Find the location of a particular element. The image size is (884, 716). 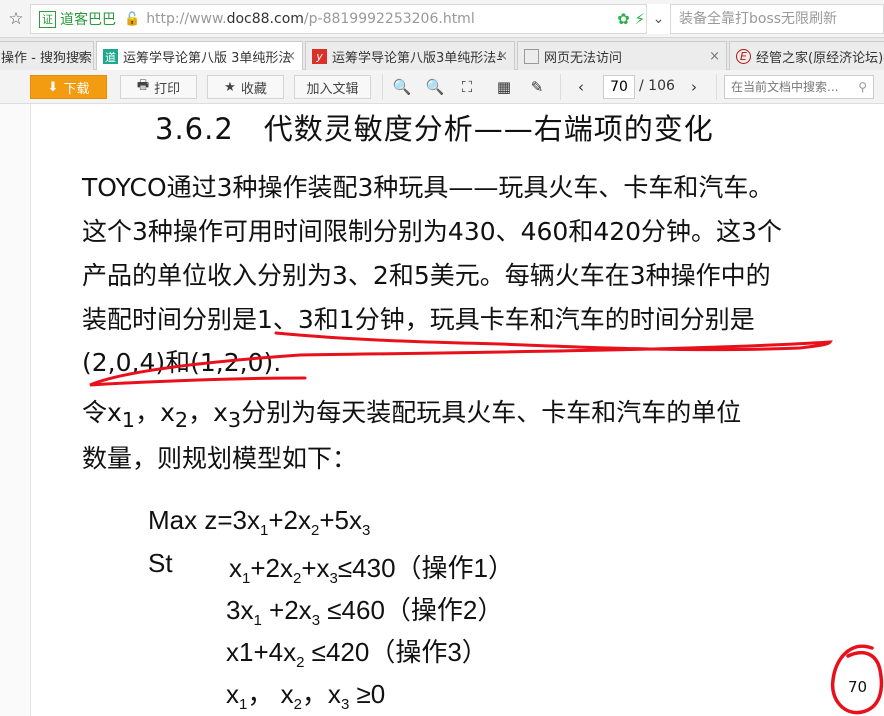

objective-function: Max z=3x1+2x2+5x3 is located at coordinates (259, 522).